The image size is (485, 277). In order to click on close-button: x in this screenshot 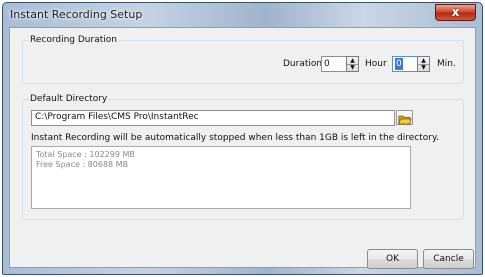, I will do `click(455, 12)`.